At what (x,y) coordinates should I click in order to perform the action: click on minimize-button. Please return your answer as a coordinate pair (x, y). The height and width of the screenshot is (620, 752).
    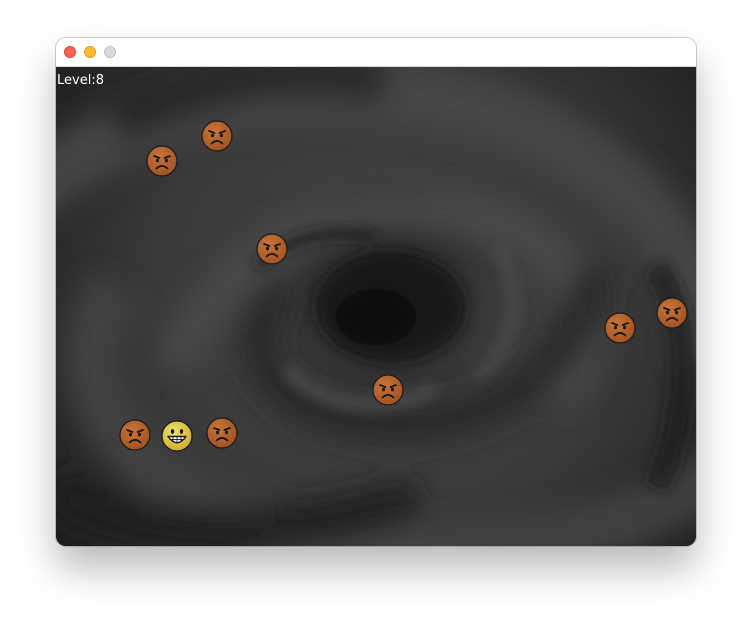
    Looking at the image, I should click on (90, 52).